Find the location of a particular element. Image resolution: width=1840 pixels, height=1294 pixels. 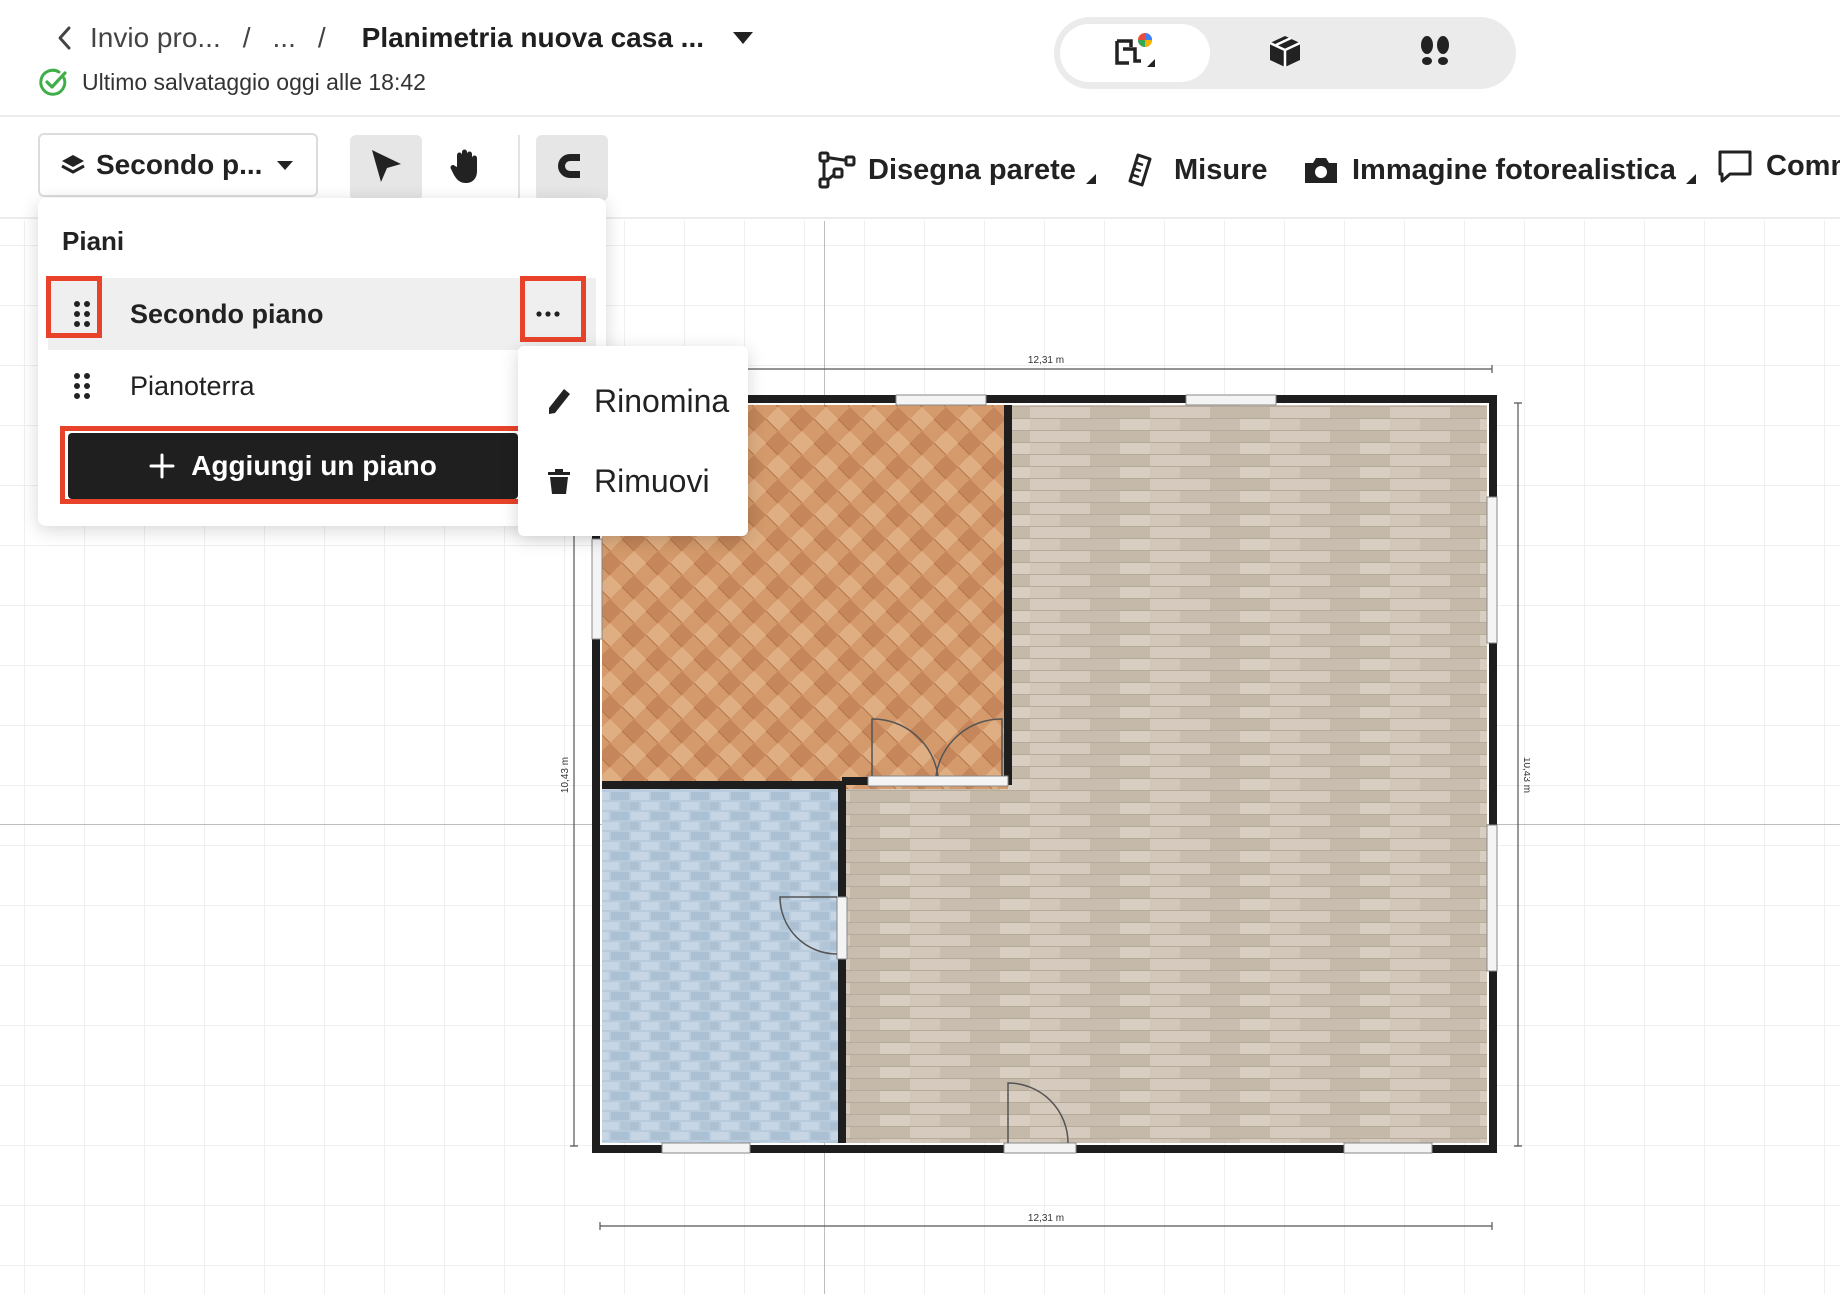

select-tool-button is located at coordinates (386, 168).